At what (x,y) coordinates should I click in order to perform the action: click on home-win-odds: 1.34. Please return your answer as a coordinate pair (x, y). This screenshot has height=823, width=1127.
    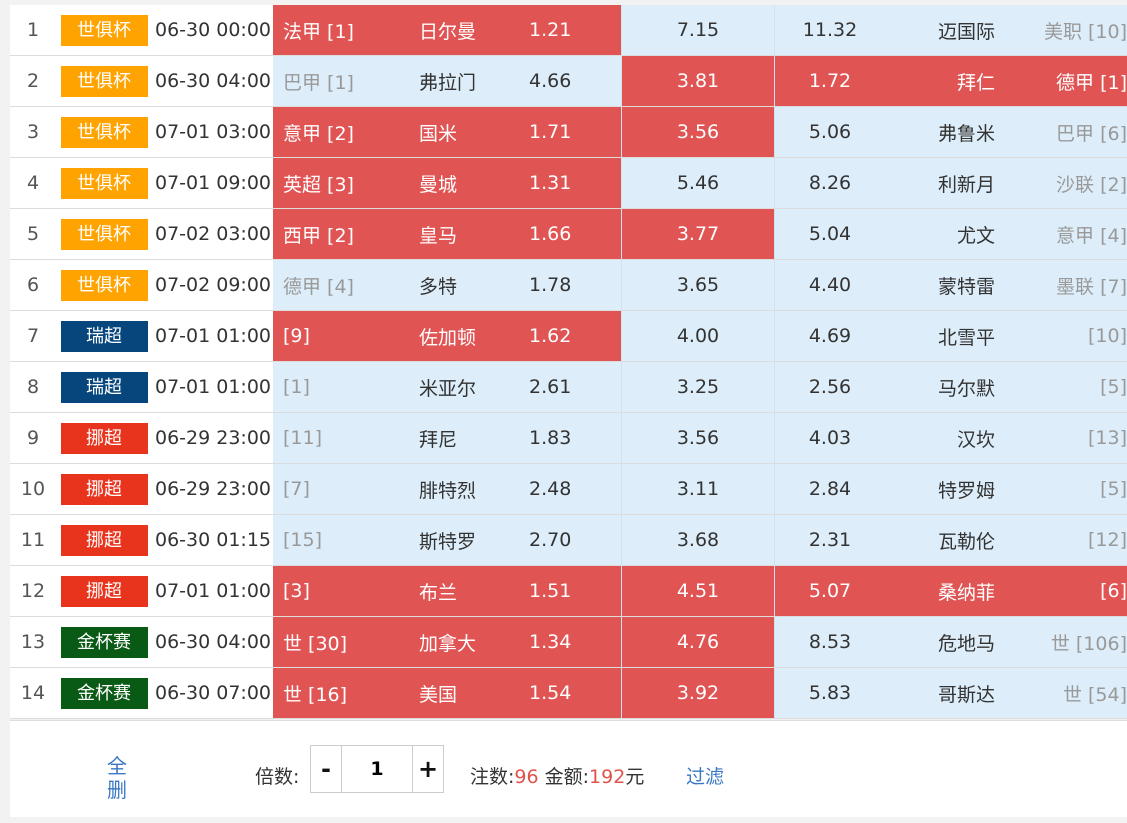
    Looking at the image, I should click on (573, 642).